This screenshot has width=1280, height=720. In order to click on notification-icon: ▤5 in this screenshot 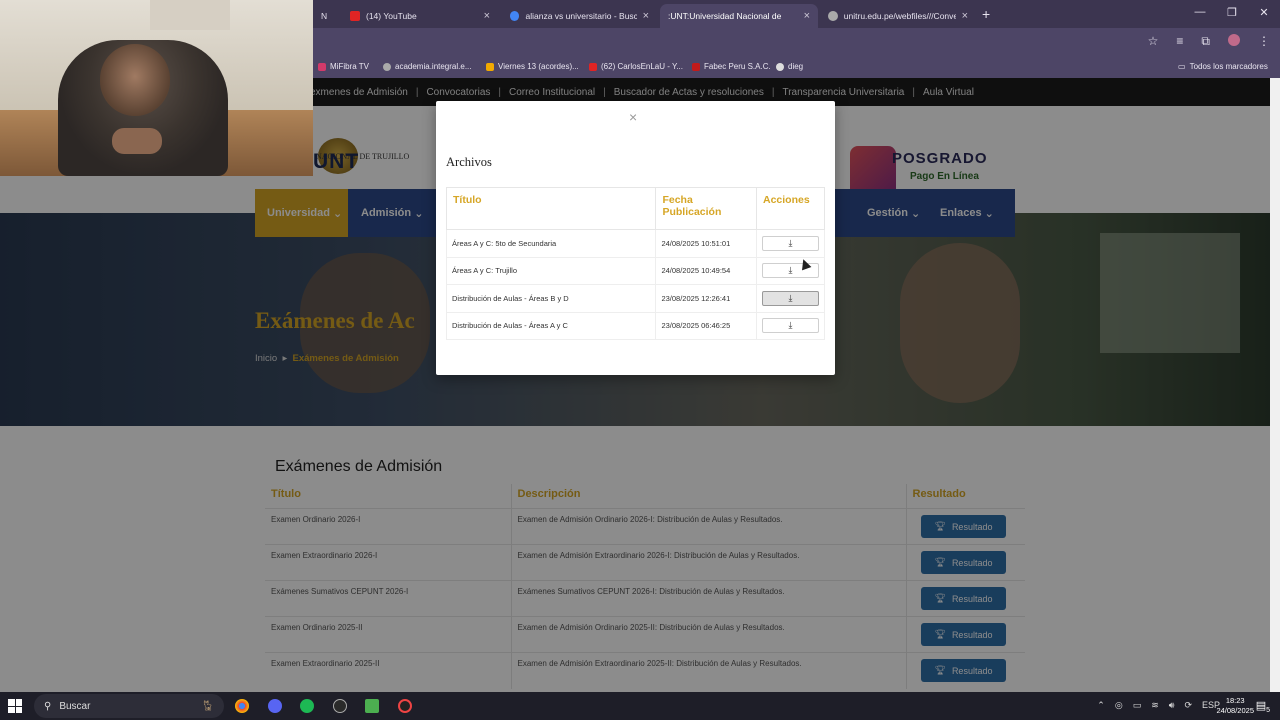, I will do `click(1263, 706)`.